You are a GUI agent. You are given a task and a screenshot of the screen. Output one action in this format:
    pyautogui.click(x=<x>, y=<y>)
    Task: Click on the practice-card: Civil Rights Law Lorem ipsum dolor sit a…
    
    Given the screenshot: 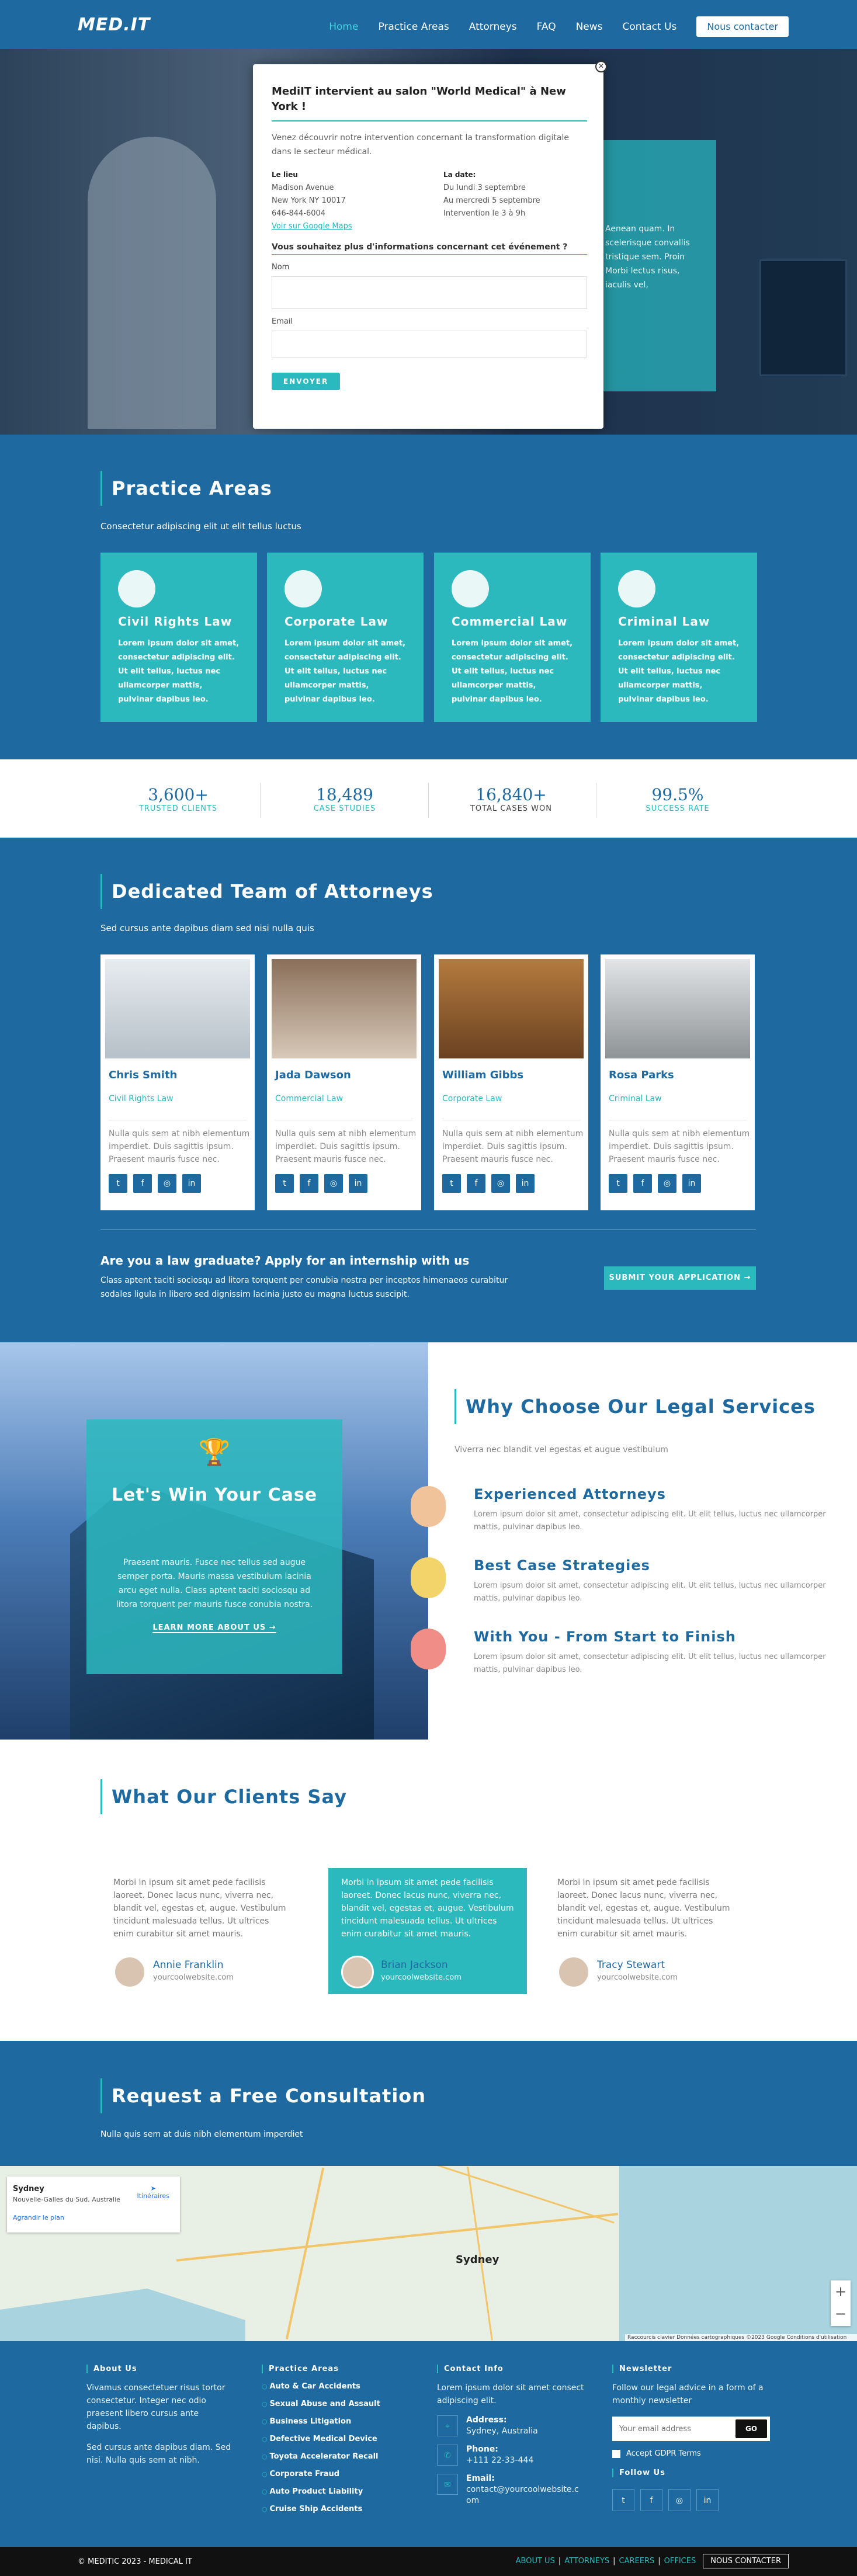 What is the action you would take?
    pyautogui.click(x=178, y=637)
    